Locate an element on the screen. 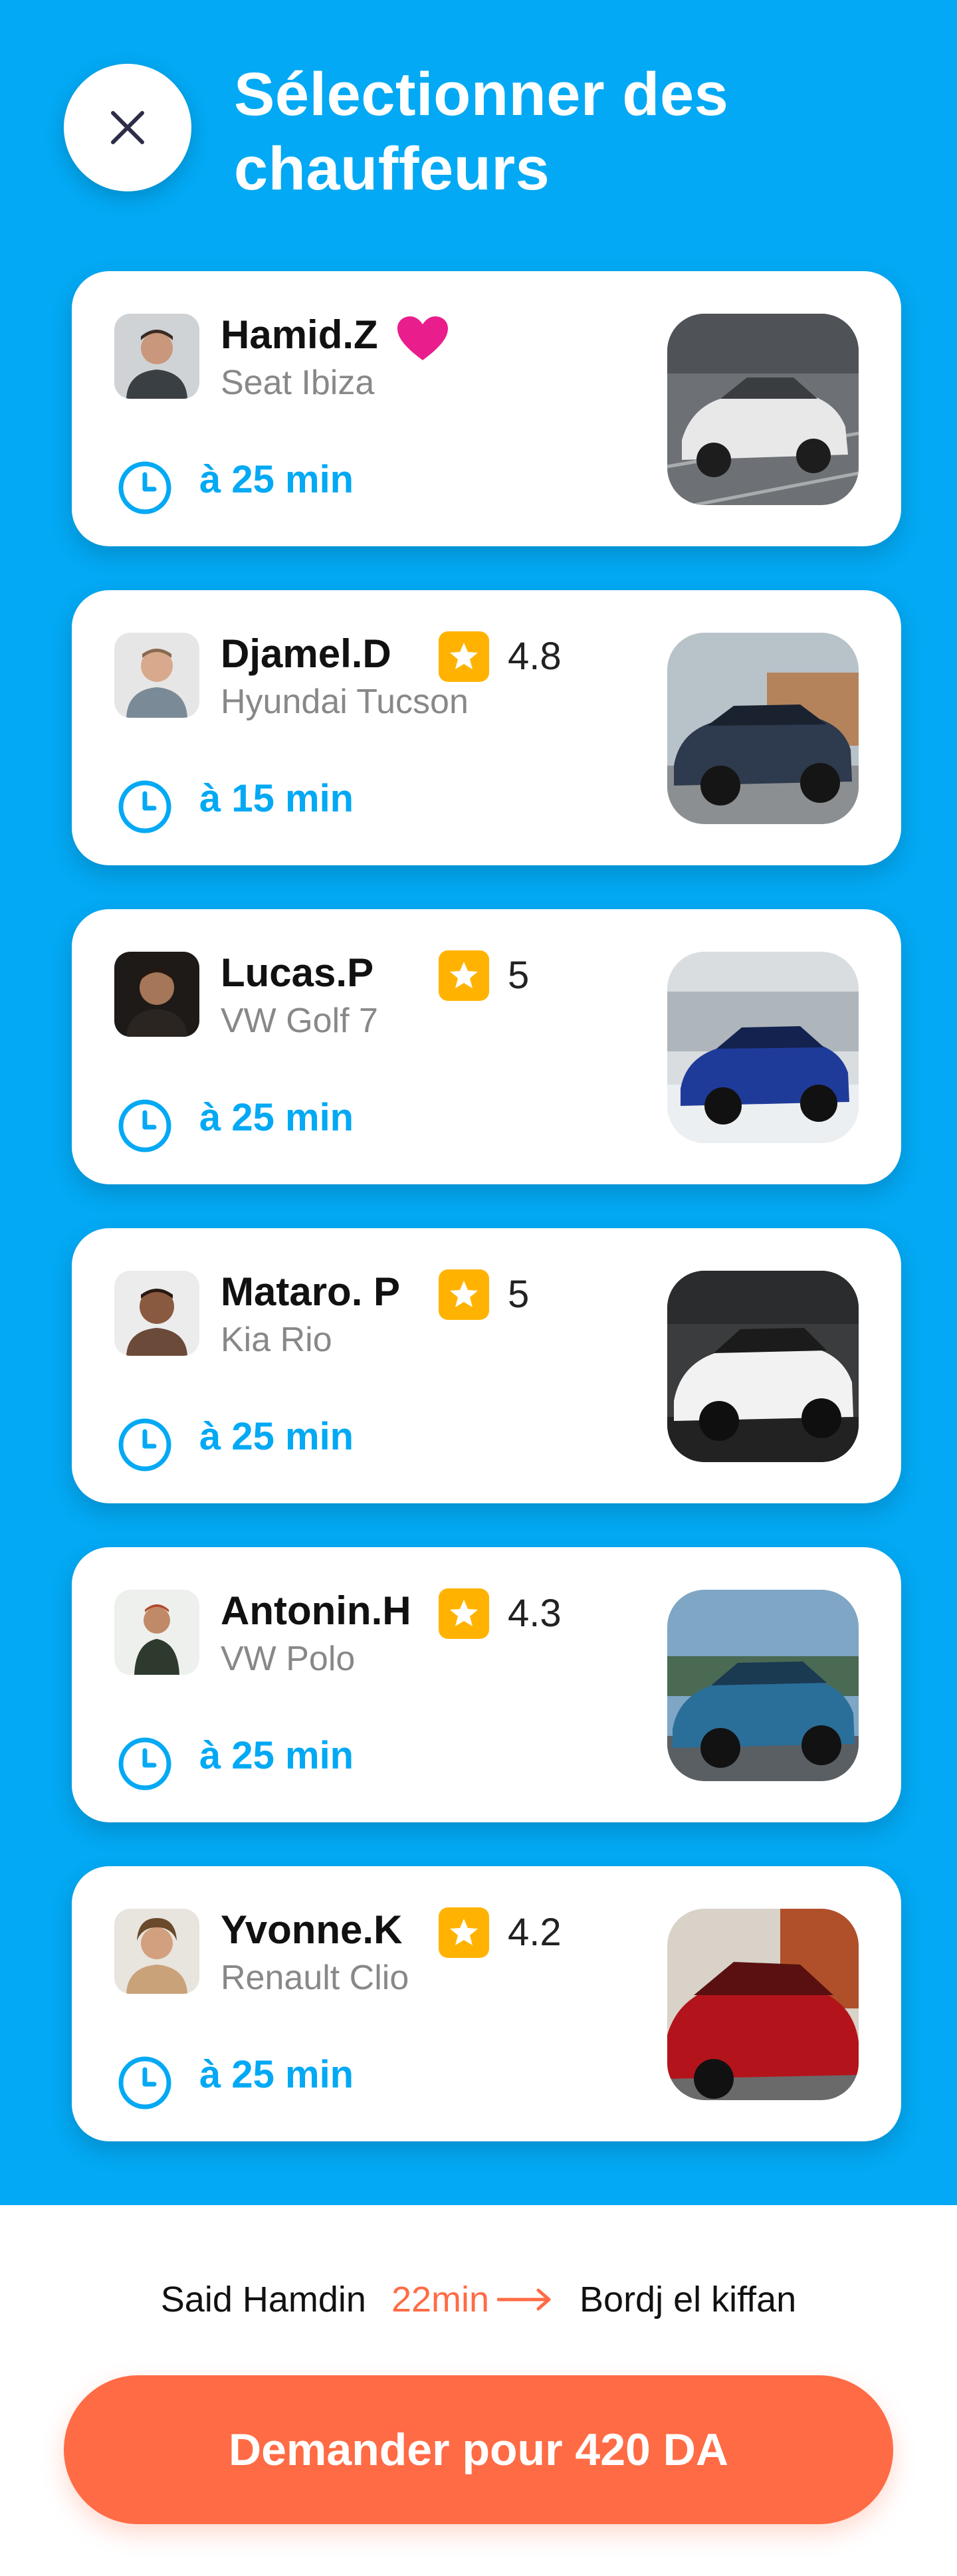 This screenshot has width=957, height=2576. route-duration: 22min is located at coordinates (440, 2299).